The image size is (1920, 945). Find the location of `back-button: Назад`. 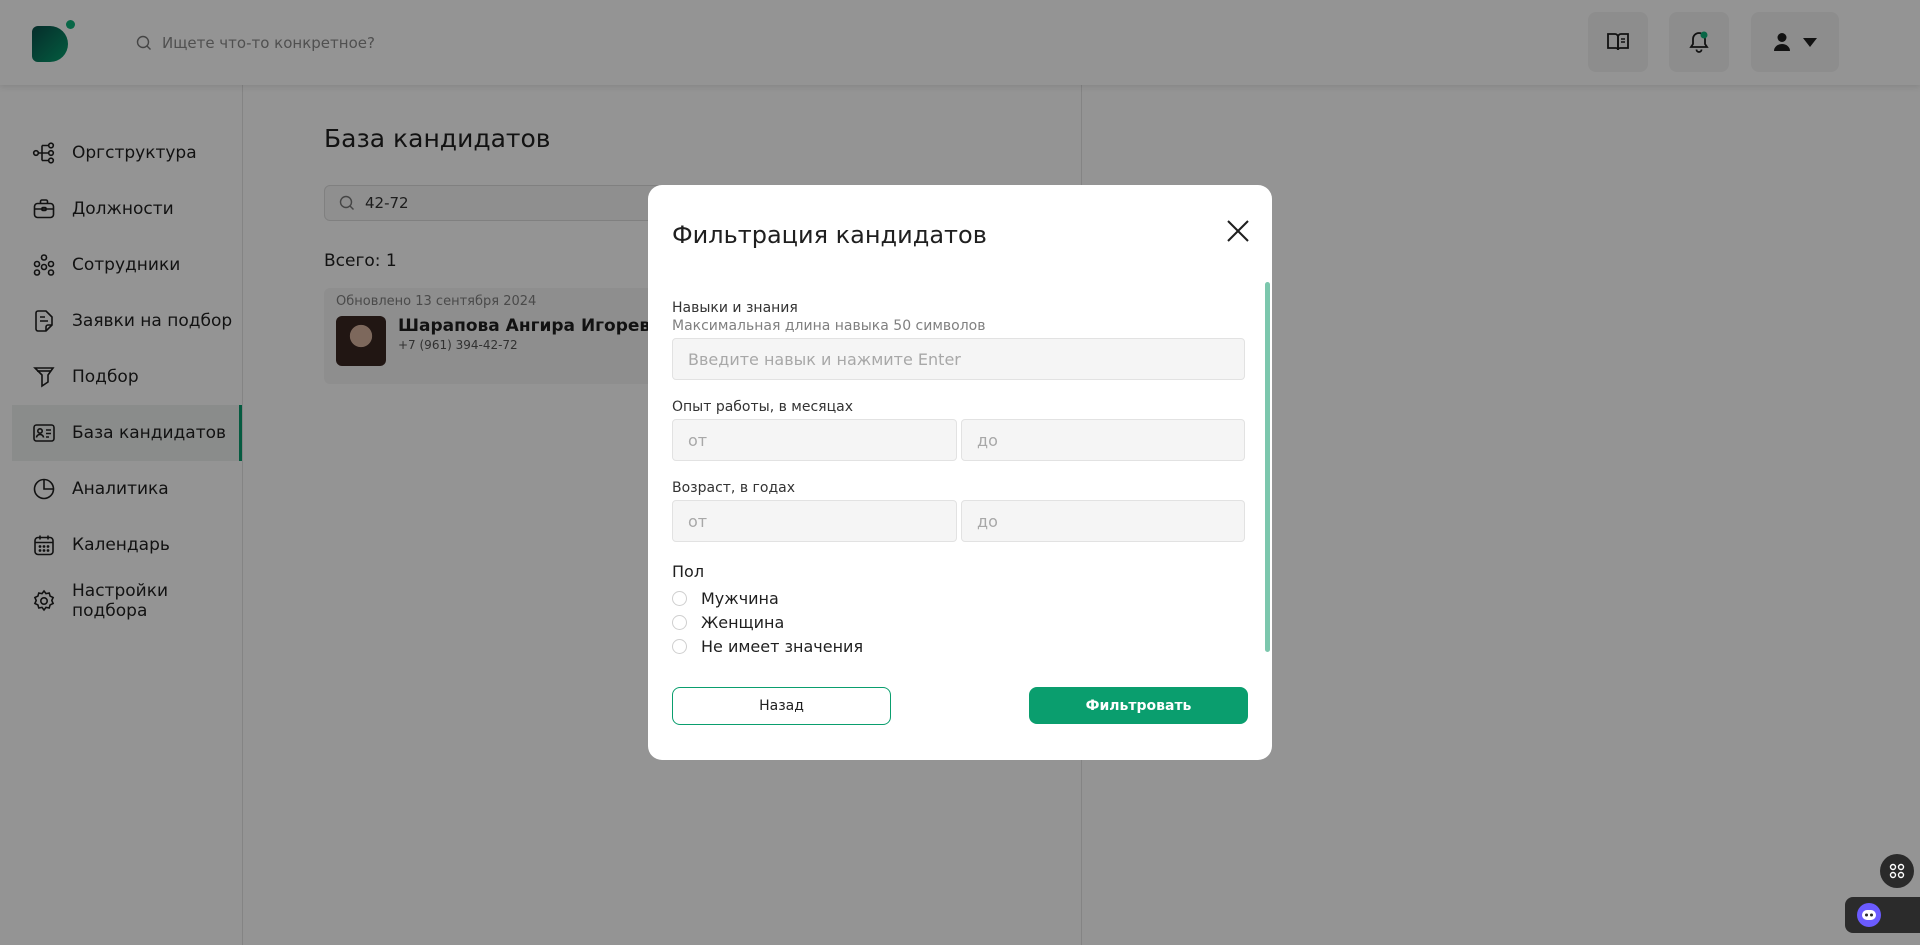

back-button: Назад is located at coordinates (781, 706).